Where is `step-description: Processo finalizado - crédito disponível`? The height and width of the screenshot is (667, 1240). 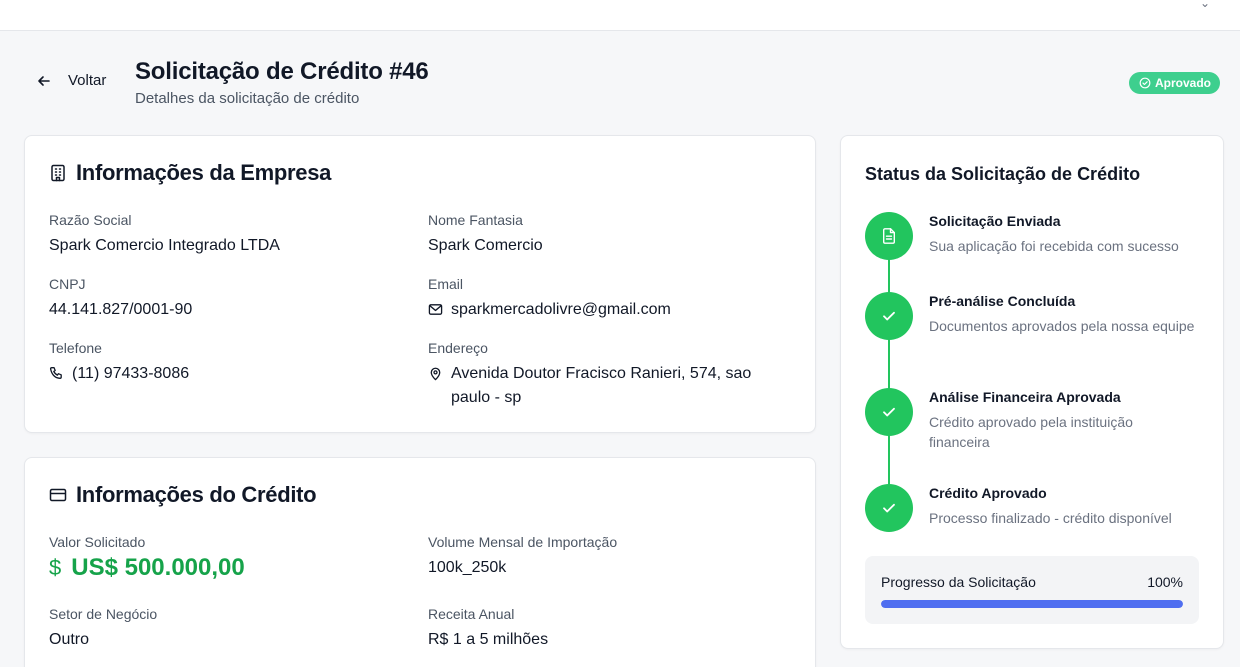 step-description: Processo finalizado - crédito disponível is located at coordinates (1050, 518).